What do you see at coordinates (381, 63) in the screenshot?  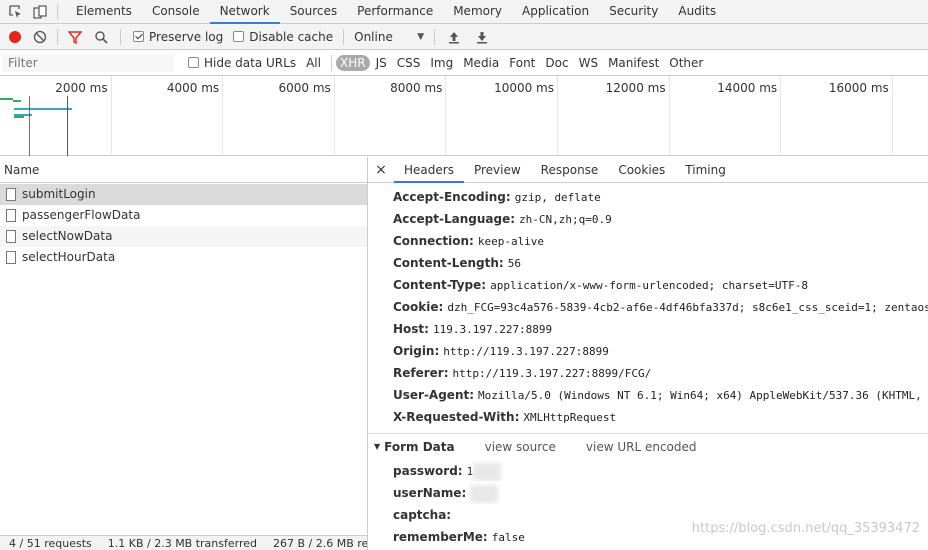 I see `filter-type-js: JS` at bounding box center [381, 63].